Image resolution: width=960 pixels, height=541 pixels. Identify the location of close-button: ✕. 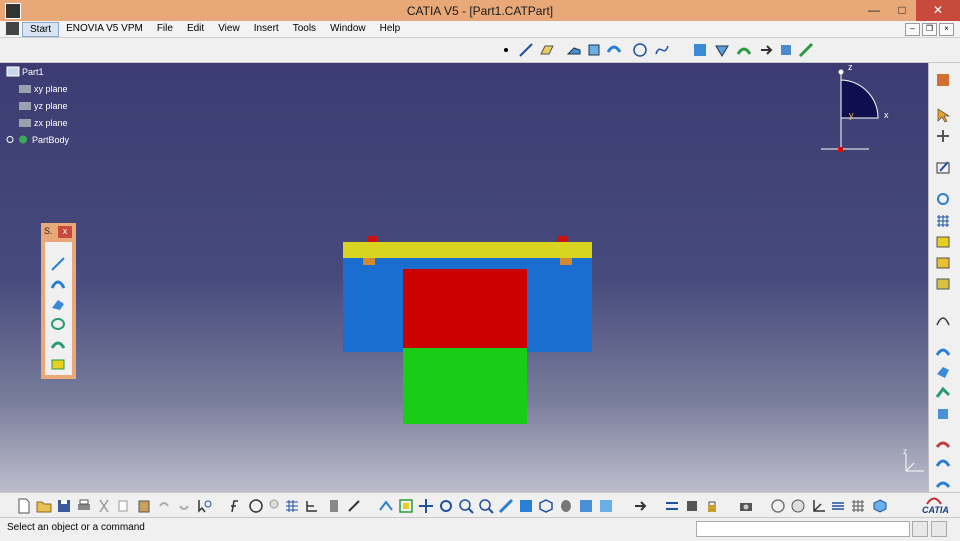
(938, 10).